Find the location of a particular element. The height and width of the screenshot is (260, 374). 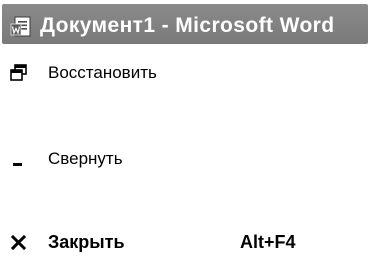

menu-item-label: Свернуть is located at coordinates (85, 158).